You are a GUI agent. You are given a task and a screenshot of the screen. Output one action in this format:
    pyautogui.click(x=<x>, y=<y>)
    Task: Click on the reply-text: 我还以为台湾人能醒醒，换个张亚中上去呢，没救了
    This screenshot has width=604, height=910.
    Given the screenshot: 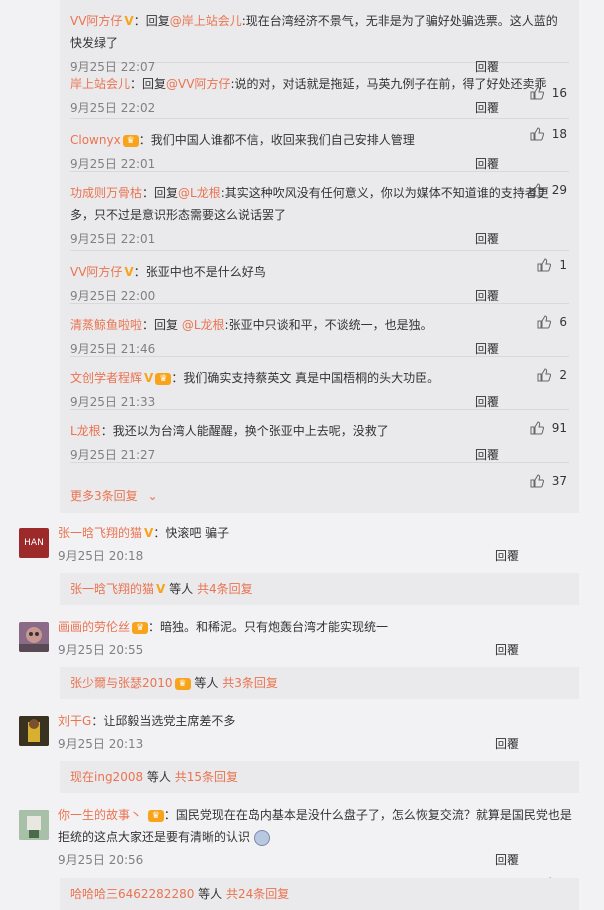 What is the action you would take?
    pyautogui.click(x=250, y=431)
    